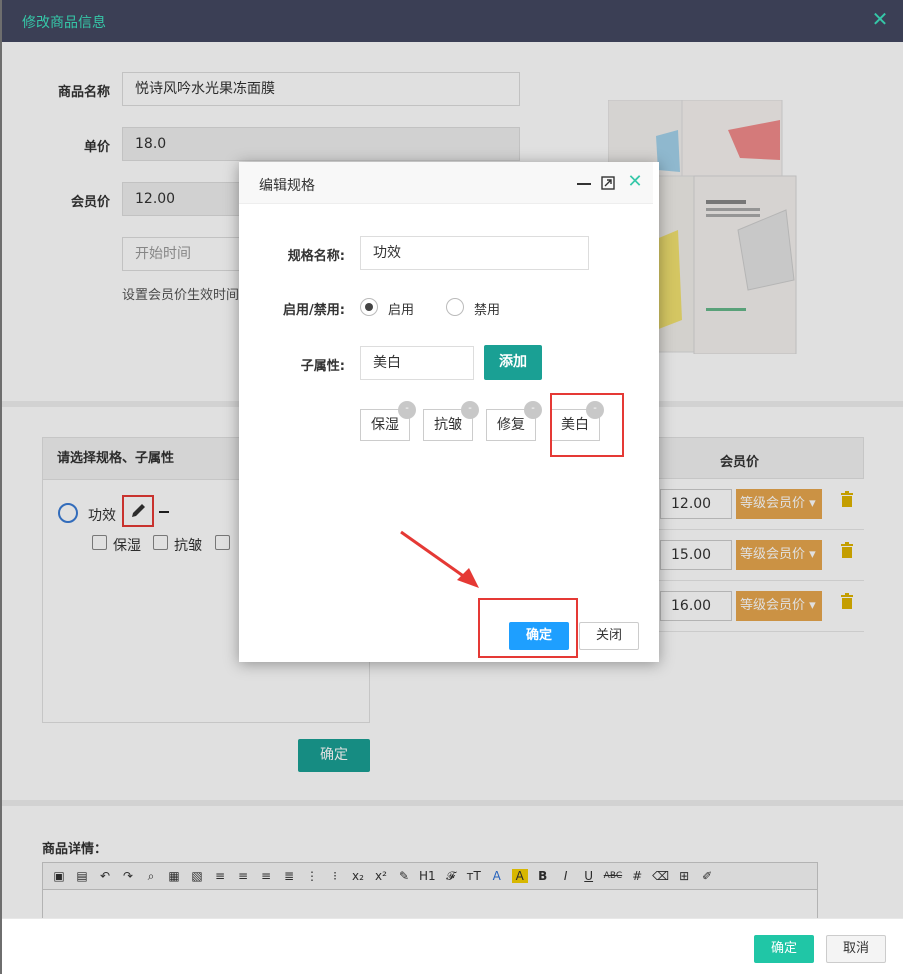  Describe the element at coordinates (64, 23) in the screenshot. I see `modal-title: 修改商品信息` at that location.